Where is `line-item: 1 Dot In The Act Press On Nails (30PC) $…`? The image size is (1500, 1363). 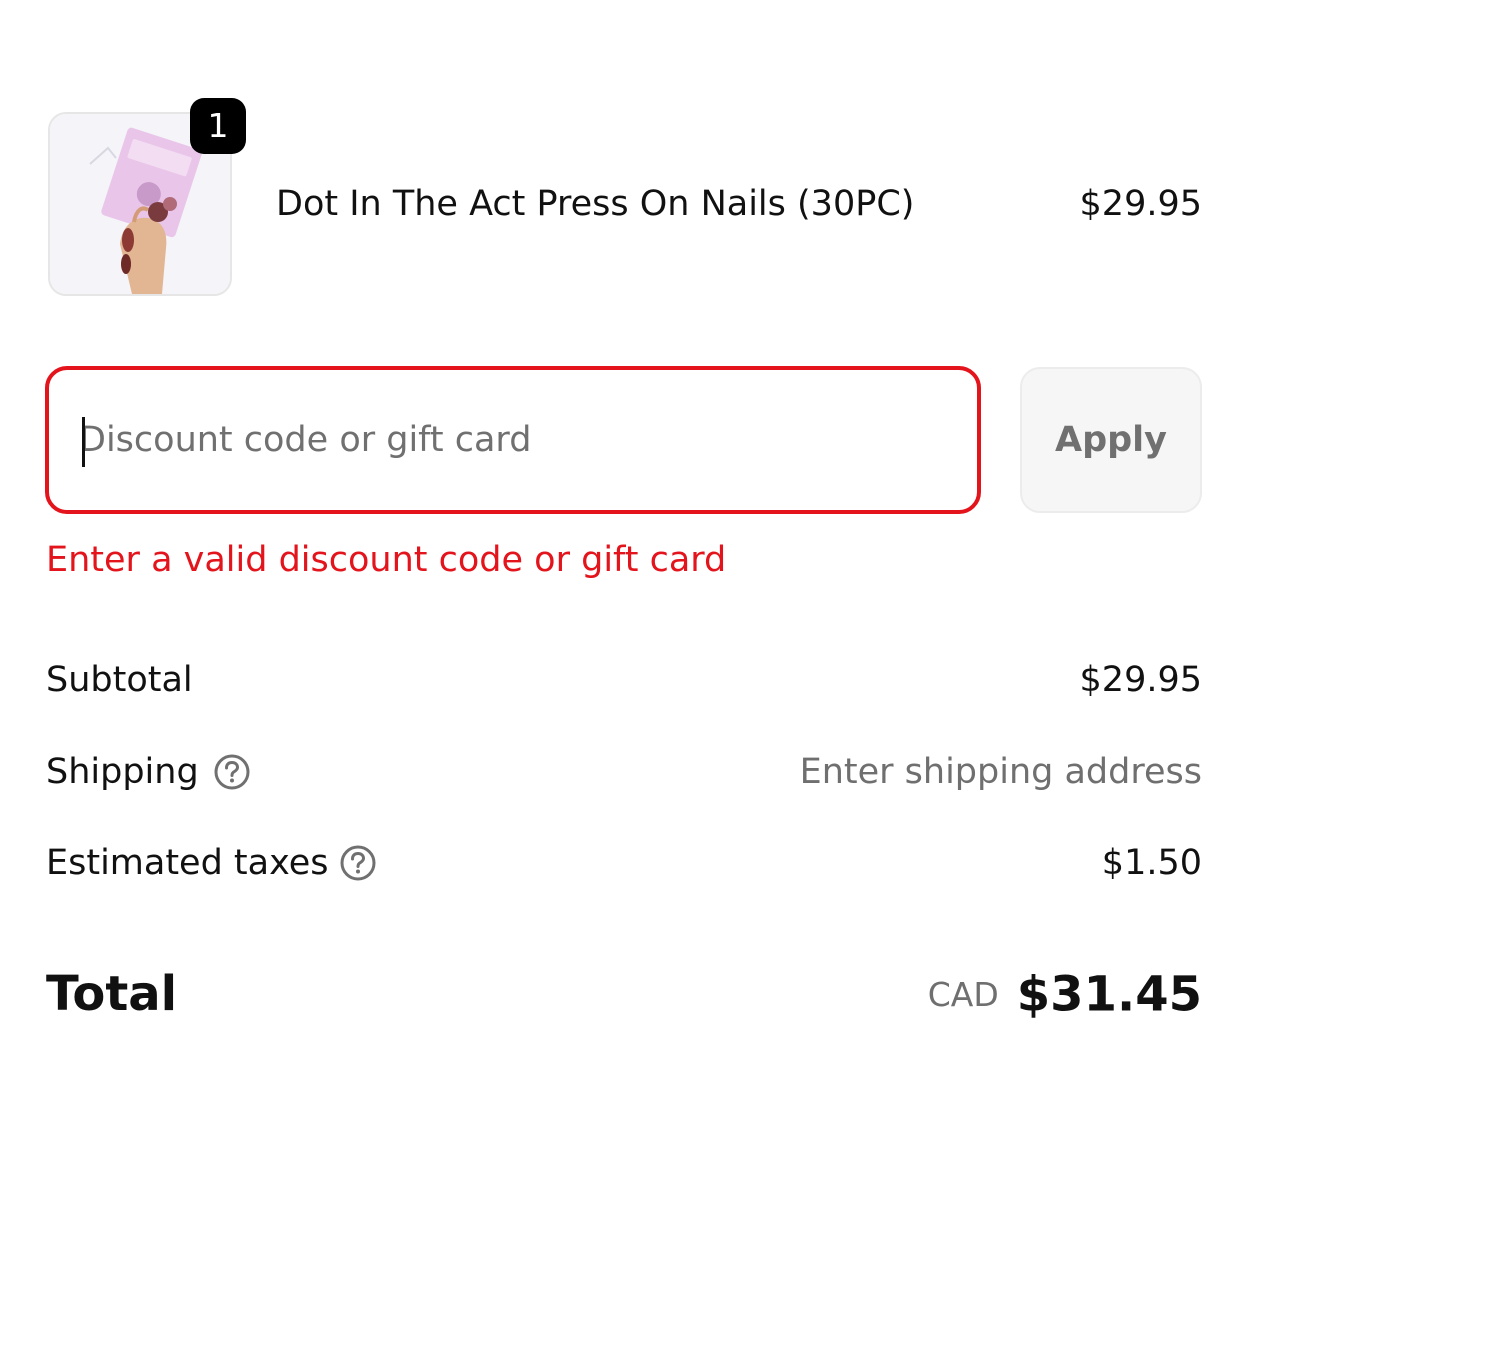
line-item: 1 Dot In The Act Press On Nails (30PC) $… is located at coordinates (625, 198).